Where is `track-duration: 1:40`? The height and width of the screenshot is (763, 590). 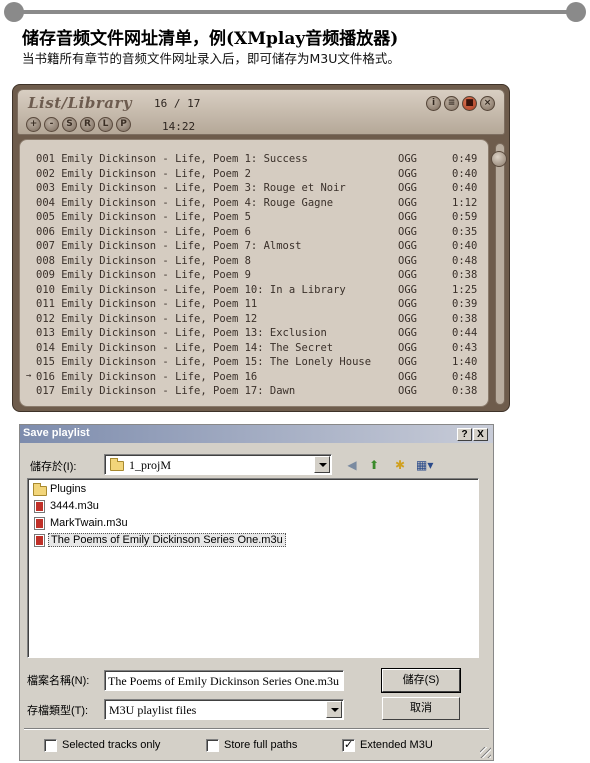 track-duration: 1:40 is located at coordinates (465, 362).